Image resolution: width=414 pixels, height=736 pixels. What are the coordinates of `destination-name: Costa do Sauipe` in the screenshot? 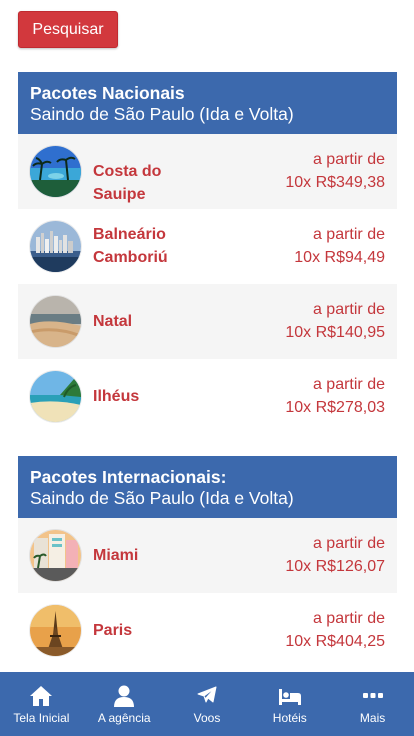 It's located at (148, 183).